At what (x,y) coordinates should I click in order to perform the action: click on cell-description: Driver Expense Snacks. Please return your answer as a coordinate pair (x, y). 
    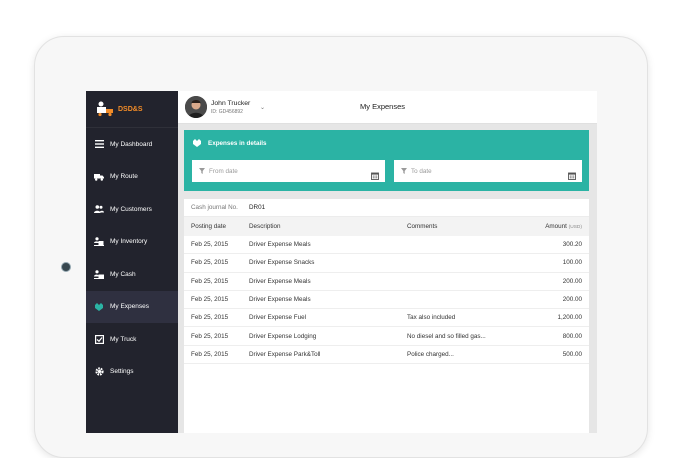
    Looking at the image, I should click on (282, 263).